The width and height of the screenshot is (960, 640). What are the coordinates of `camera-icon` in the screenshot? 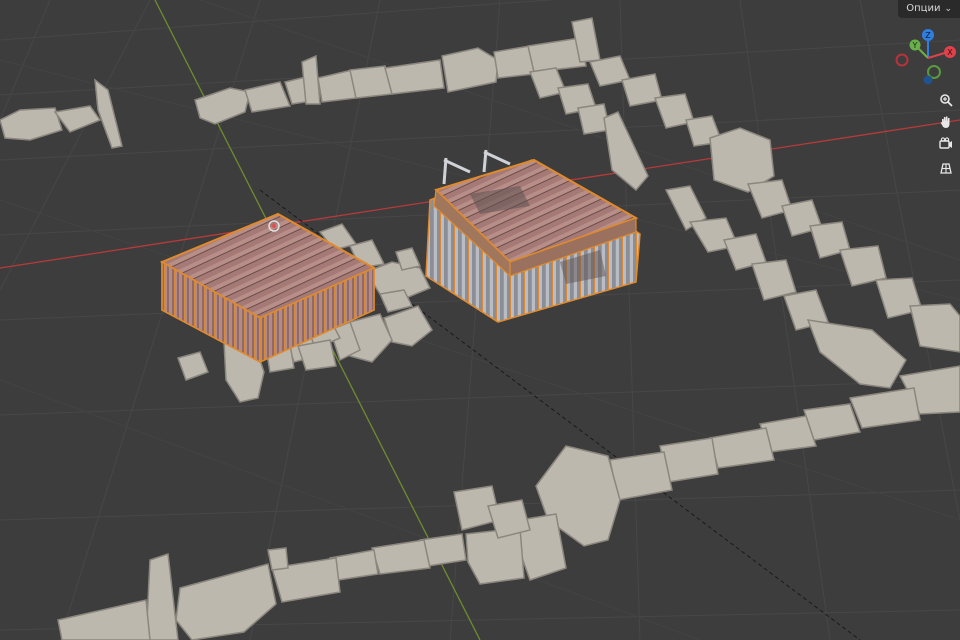 It's located at (946, 144).